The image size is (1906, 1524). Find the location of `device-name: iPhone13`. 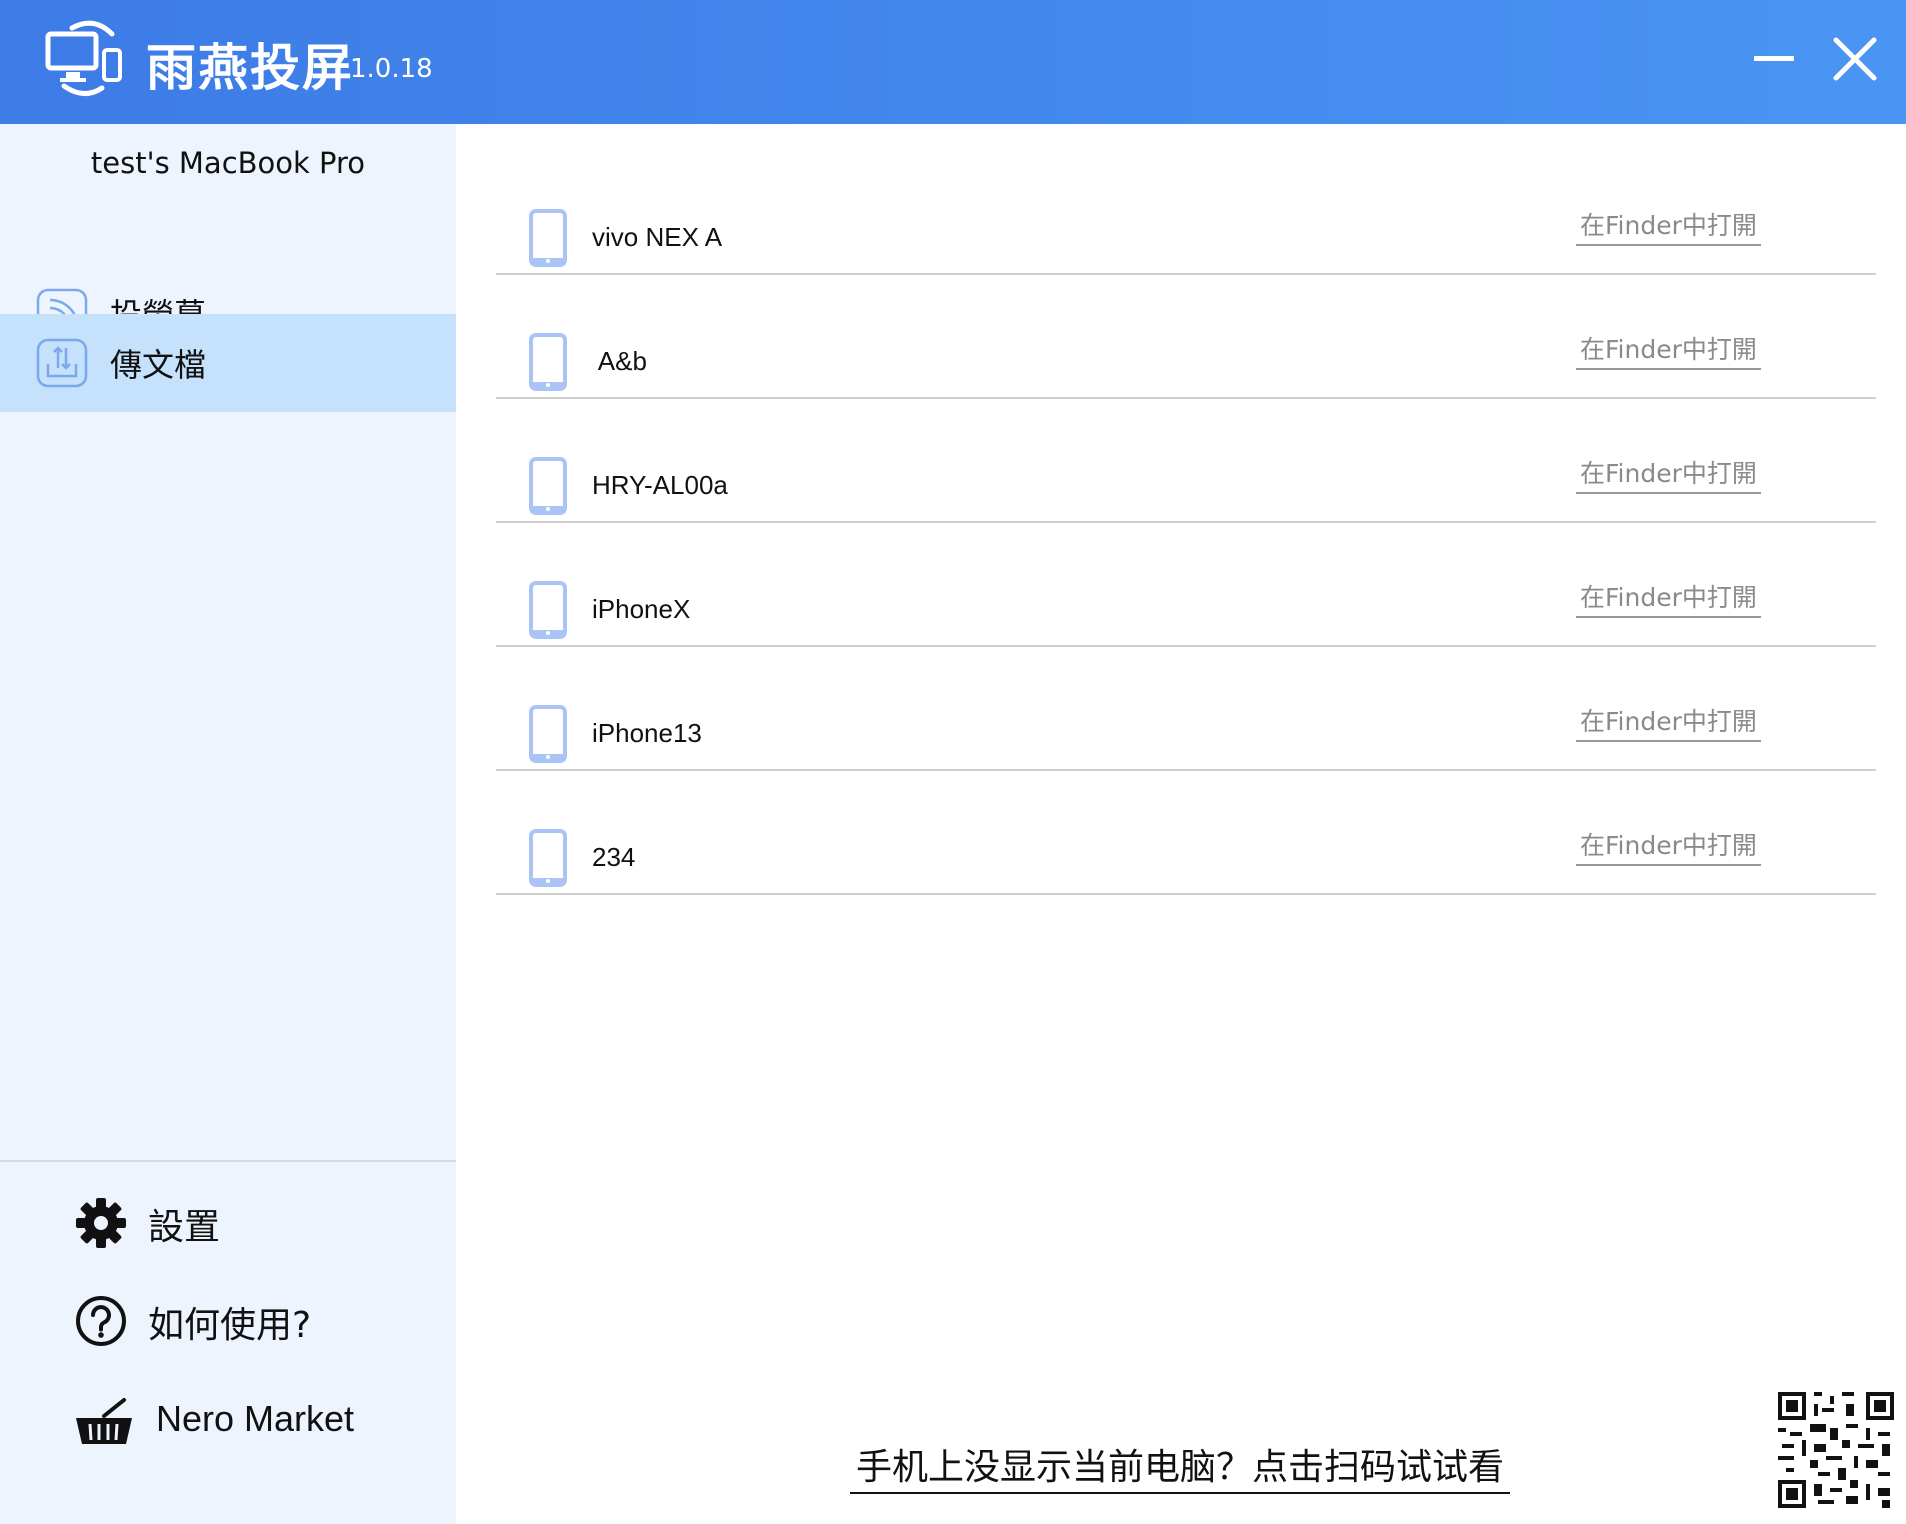

device-name: iPhone13 is located at coordinates (647, 733).